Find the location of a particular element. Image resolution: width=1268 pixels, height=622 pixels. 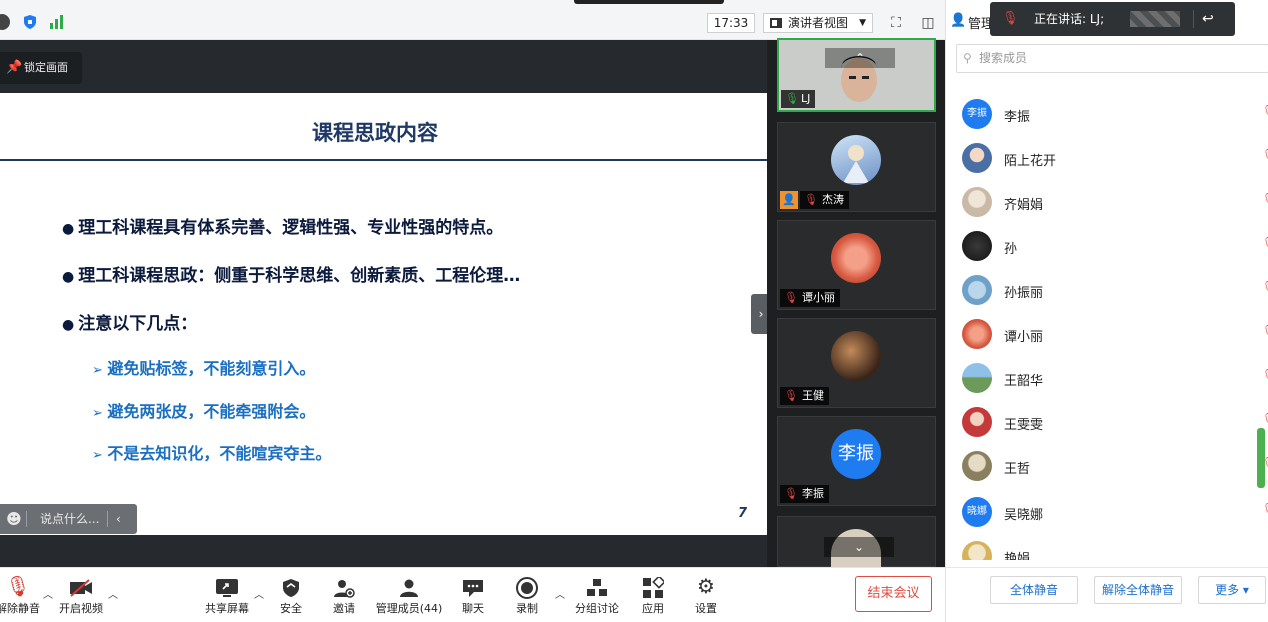

record-label: 录制 is located at coordinates (527, 608).